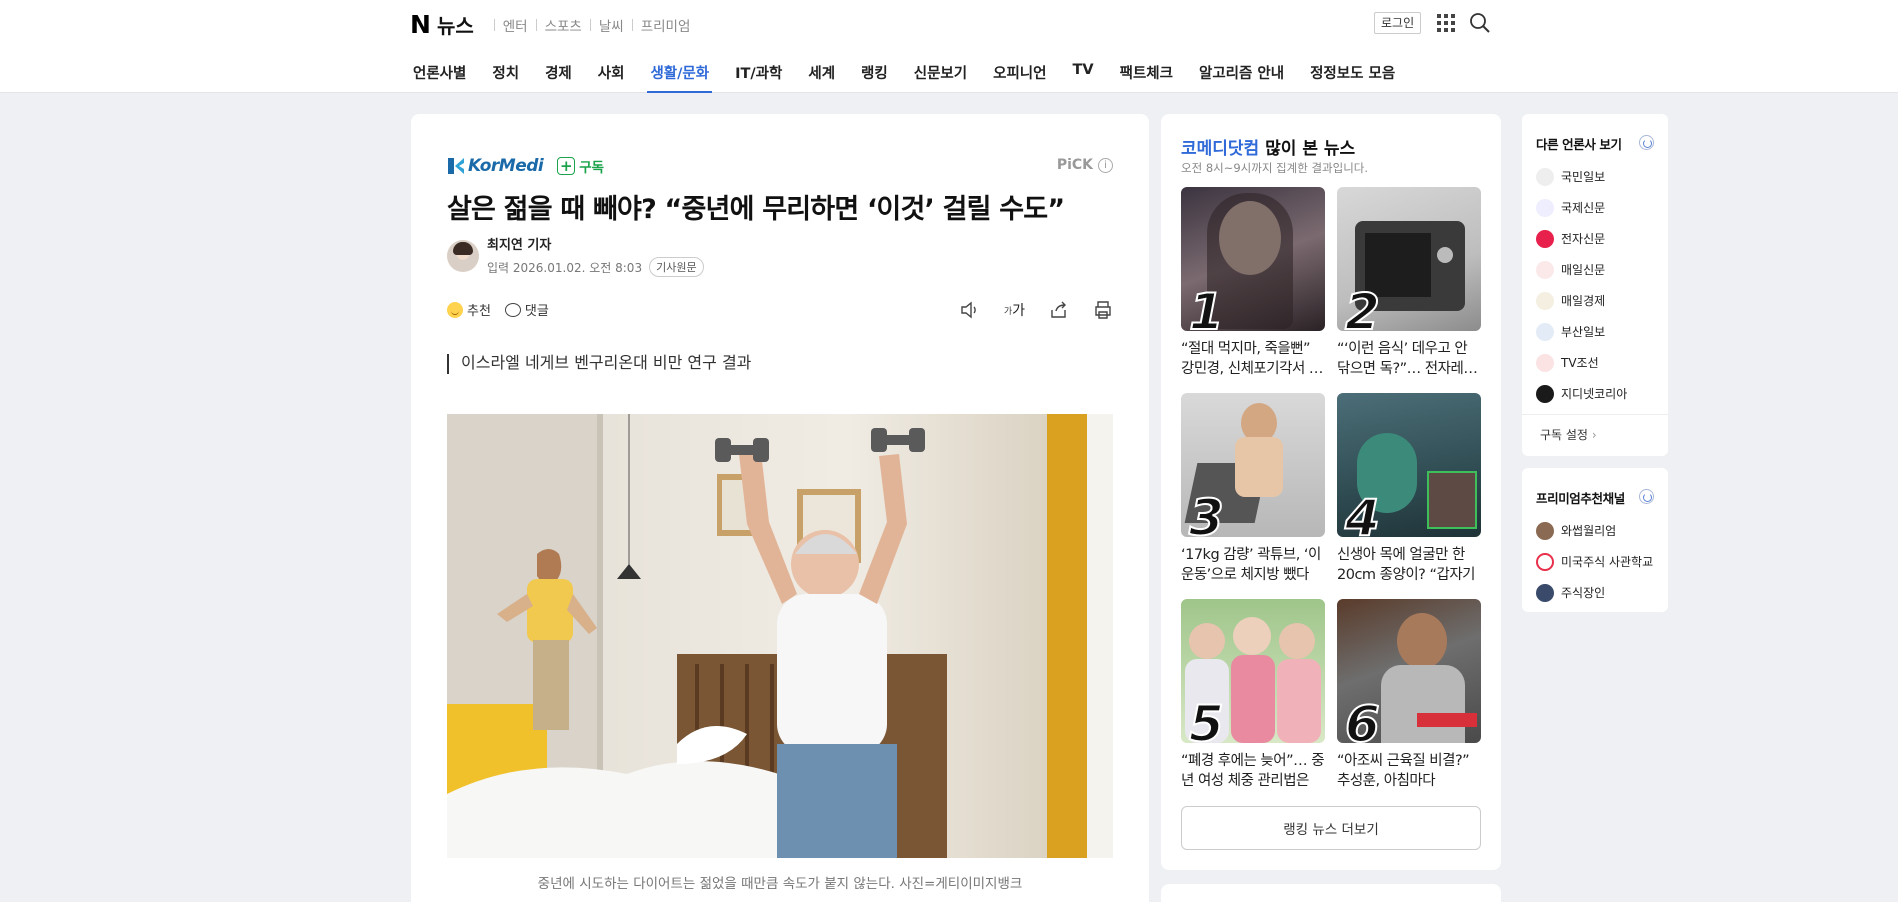 The height and width of the screenshot is (902, 1898). Describe the element at coordinates (1589, 531) in the screenshot. I see `premium-item-name: 와썹월리엄` at that location.